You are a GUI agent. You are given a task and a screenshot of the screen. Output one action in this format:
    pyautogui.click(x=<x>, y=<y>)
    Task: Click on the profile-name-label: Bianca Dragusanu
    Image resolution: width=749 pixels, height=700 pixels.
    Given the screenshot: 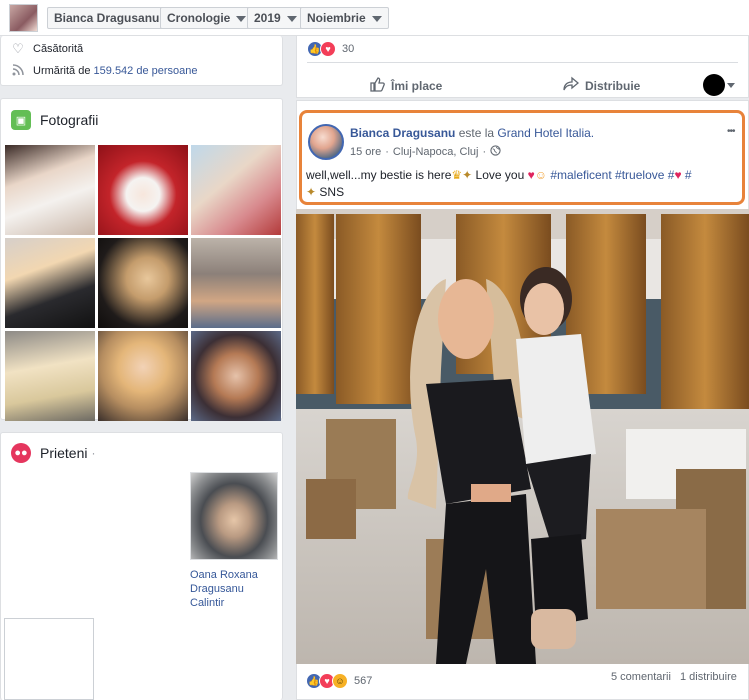 What is the action you would take?
    pyautogui.click(x=107, y=18)
    